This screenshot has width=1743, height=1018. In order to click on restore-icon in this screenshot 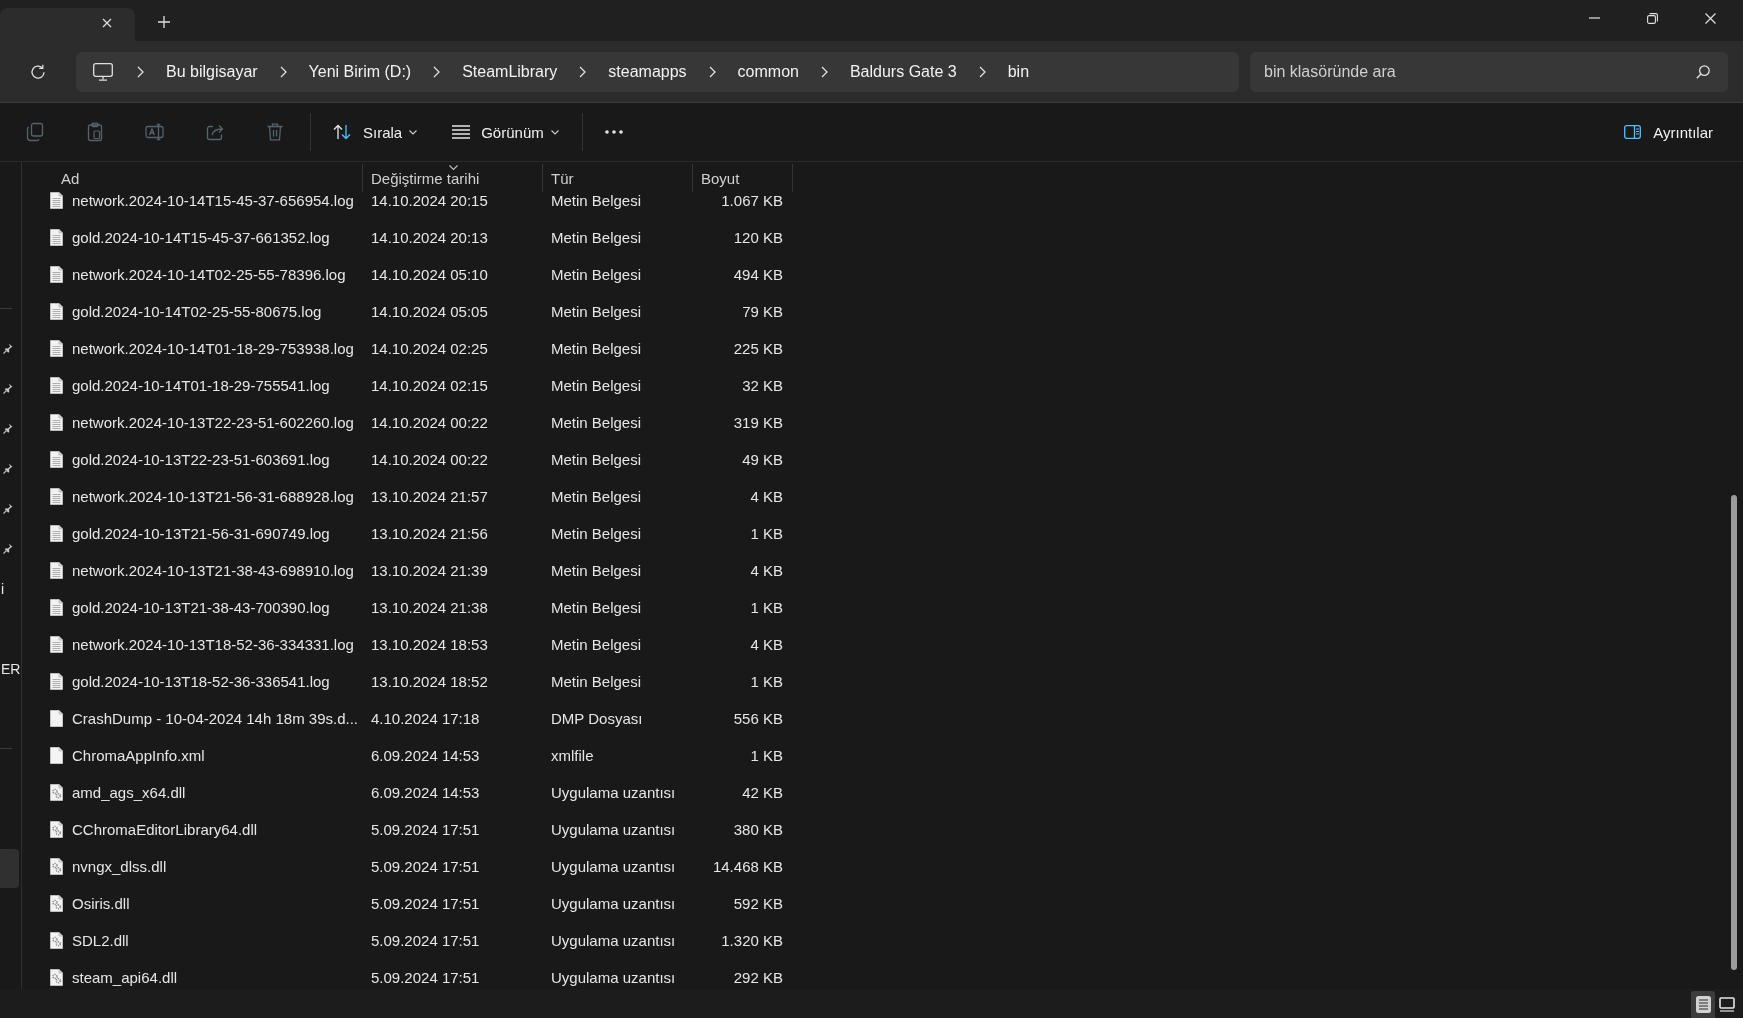, I will do `click(1652, 18)`.